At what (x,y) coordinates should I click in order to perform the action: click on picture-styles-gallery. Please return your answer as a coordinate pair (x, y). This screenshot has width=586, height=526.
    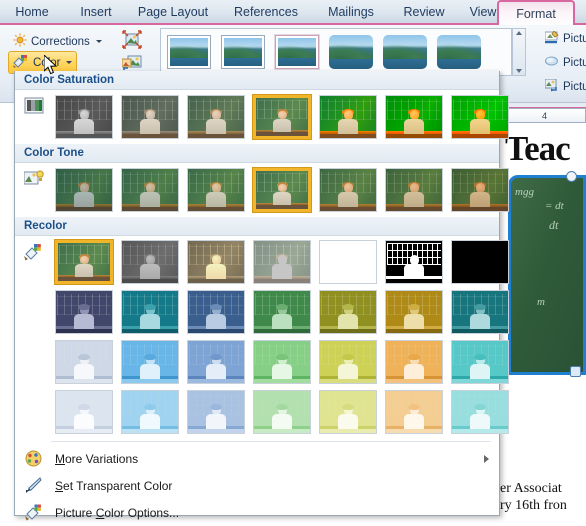
    Looking at the image, I should click on (336, 52).